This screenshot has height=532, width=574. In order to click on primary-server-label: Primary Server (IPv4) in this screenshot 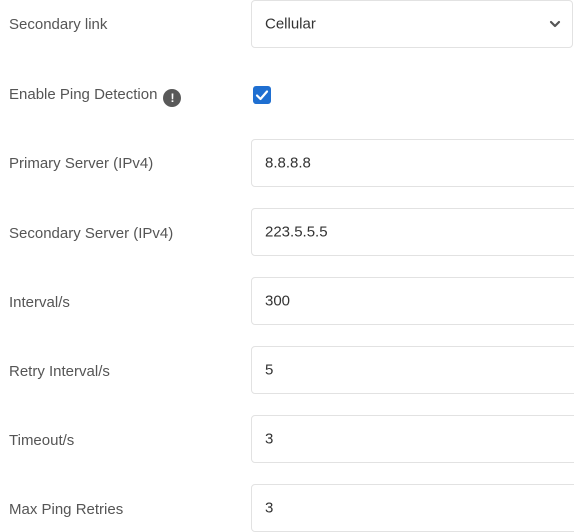, I will do `click(81, 163)`.